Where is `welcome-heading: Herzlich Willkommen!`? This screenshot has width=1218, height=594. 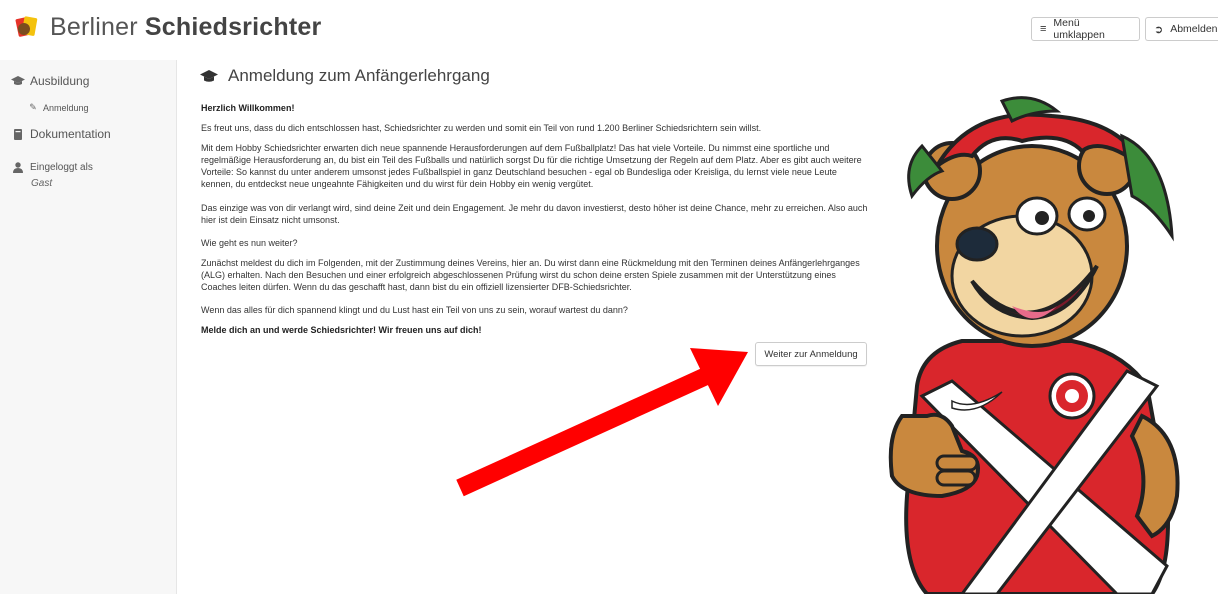
welcome-heading: Herzlich Willkommen! is located at coordinates (248, 108).